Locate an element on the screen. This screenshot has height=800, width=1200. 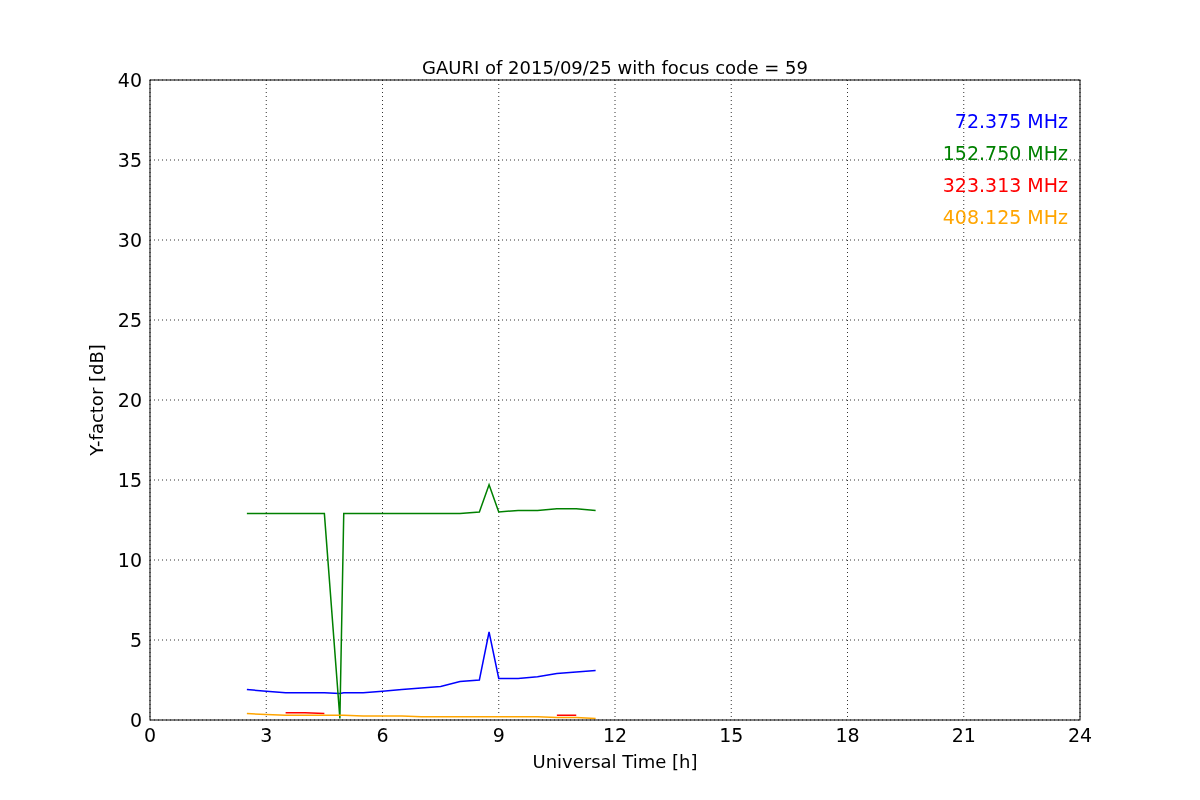
x-tick-label: 12 is located at coordinates (615, 735).